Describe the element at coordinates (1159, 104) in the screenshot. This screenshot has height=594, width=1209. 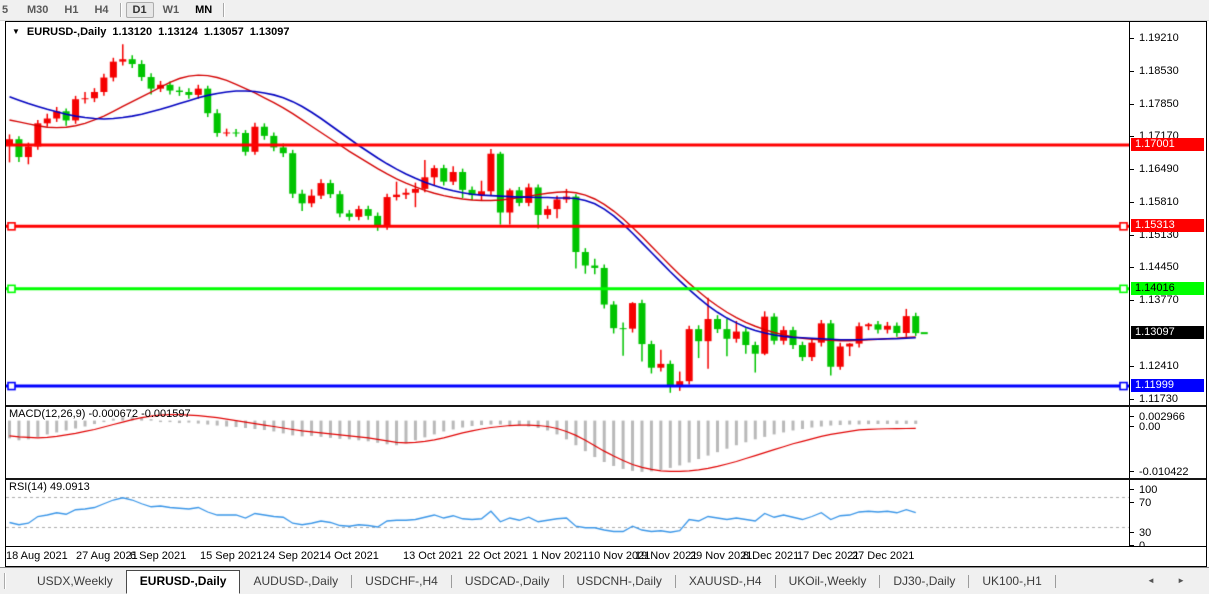
I see `price-tick-label: 1.17850` at that location.